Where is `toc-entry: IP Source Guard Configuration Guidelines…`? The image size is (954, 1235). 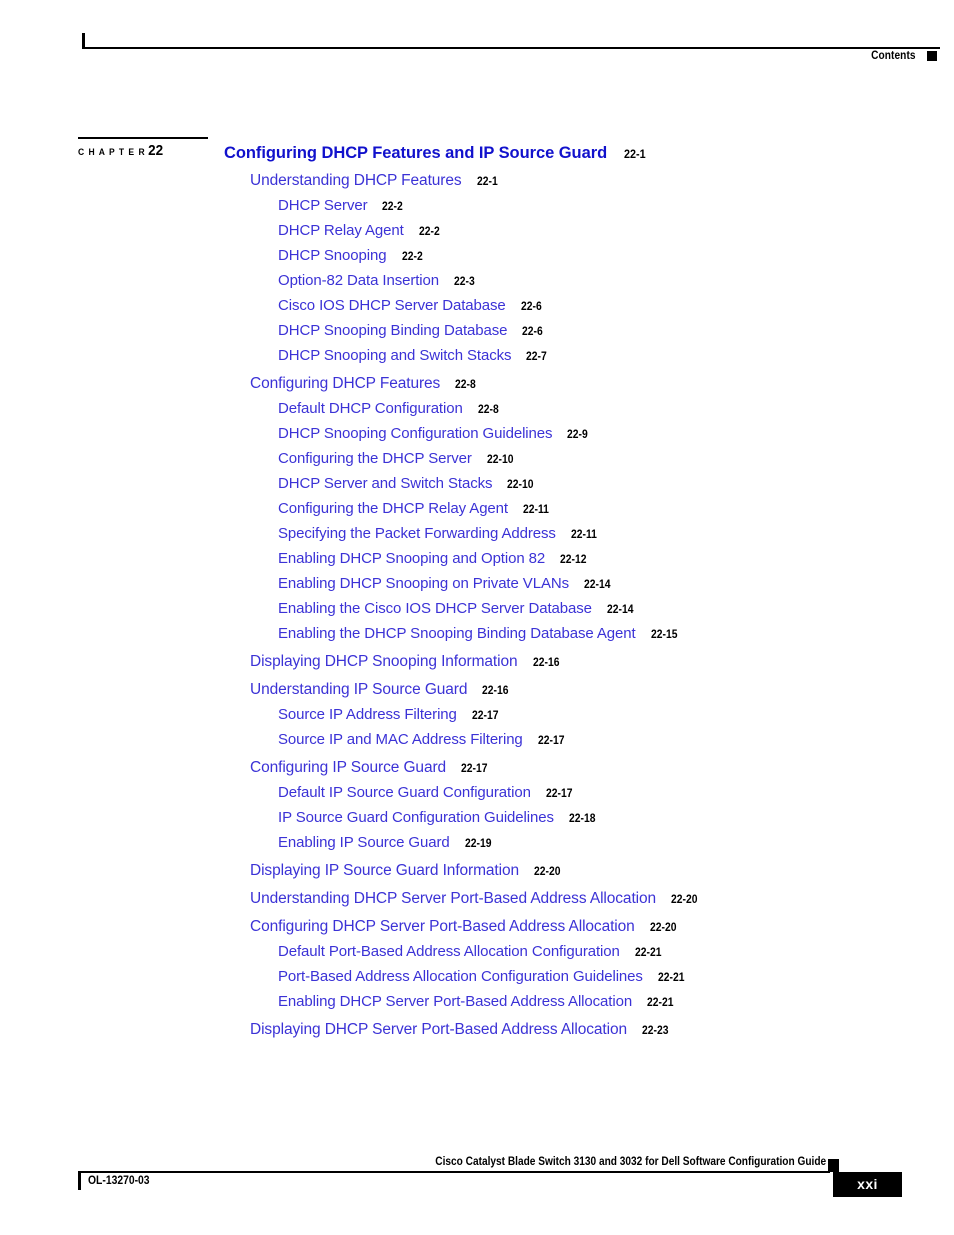
toc-entry: IP Source Guard Configuration Guidelines… is located at coordinates (477, 817).